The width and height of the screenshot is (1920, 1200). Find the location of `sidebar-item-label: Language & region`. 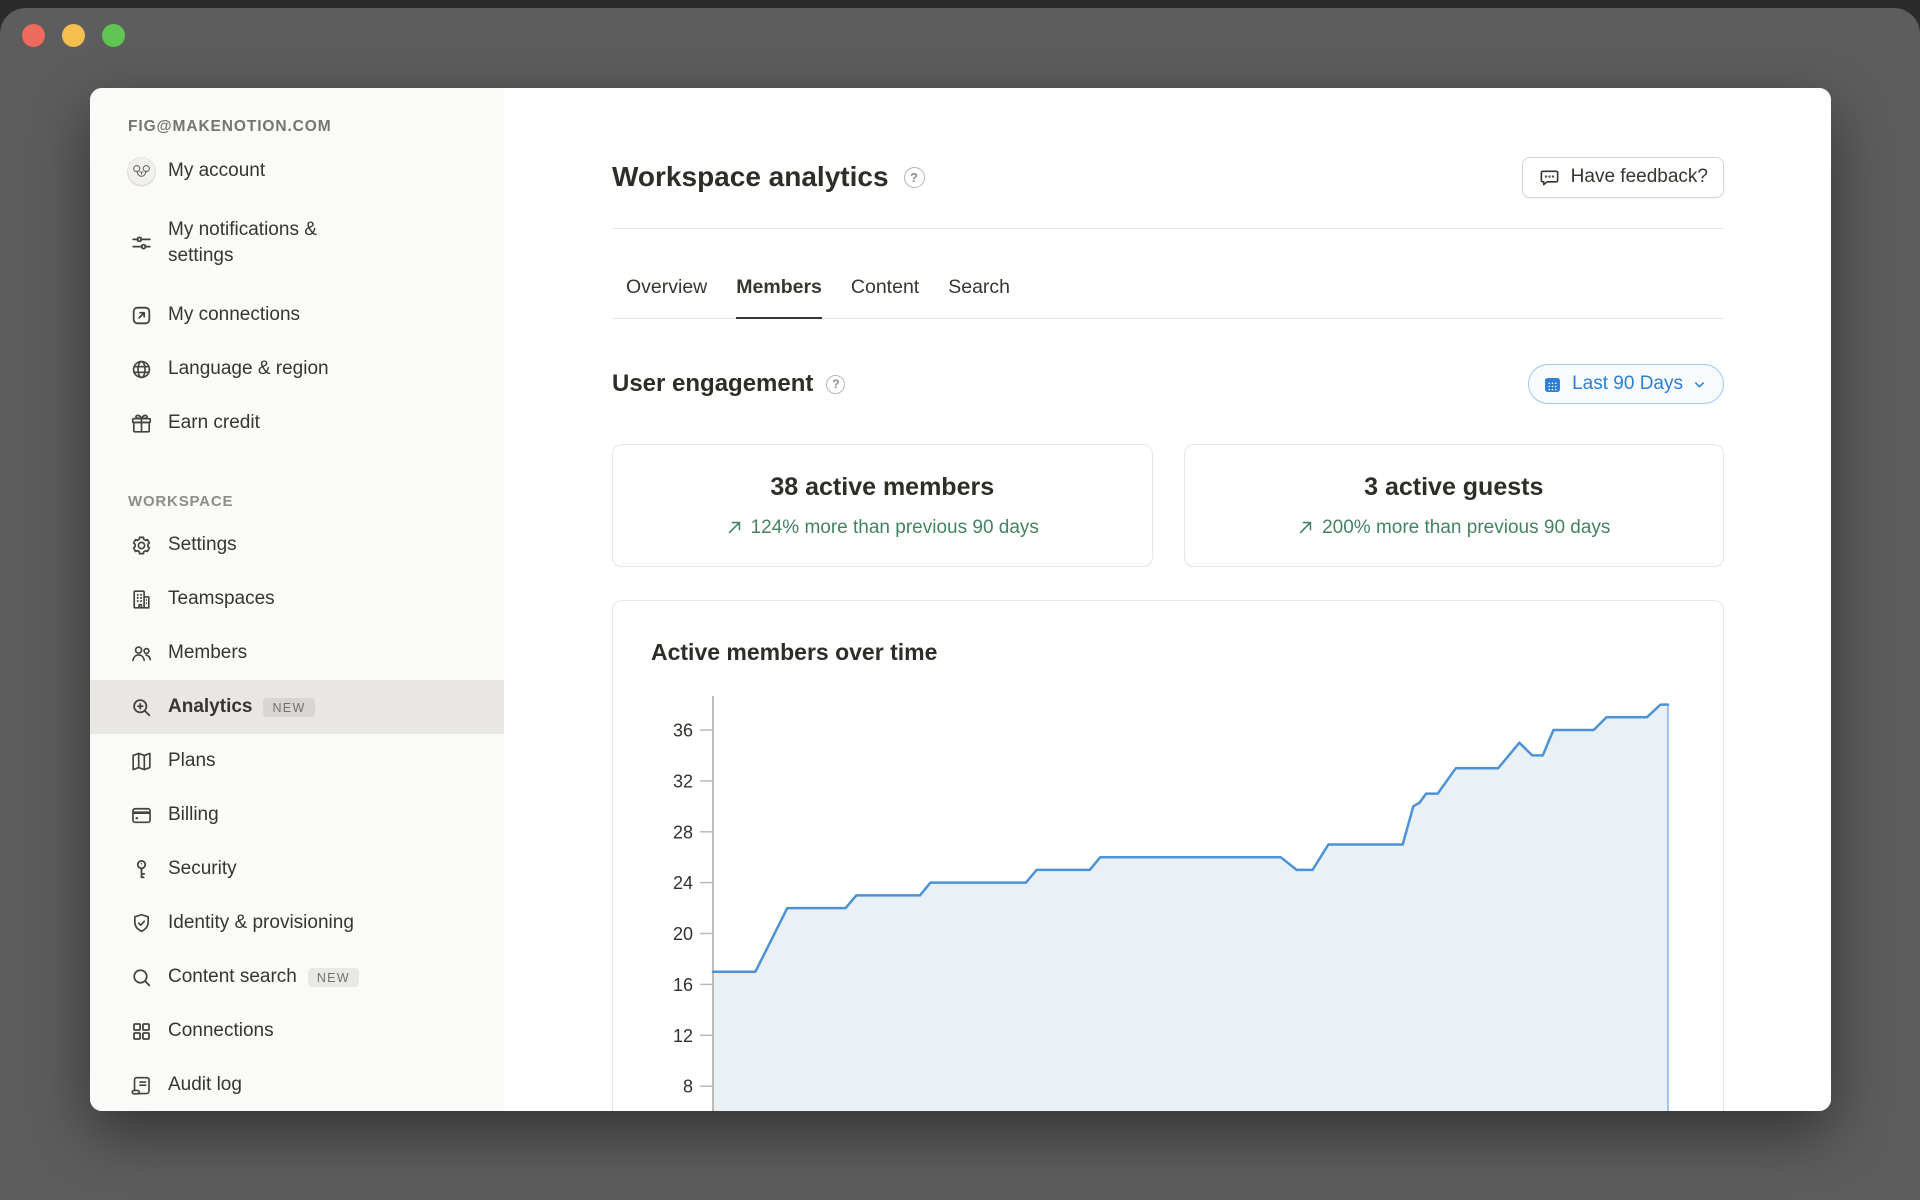

sidebar-item-label: Language & region is located at coordinates (248, 369).